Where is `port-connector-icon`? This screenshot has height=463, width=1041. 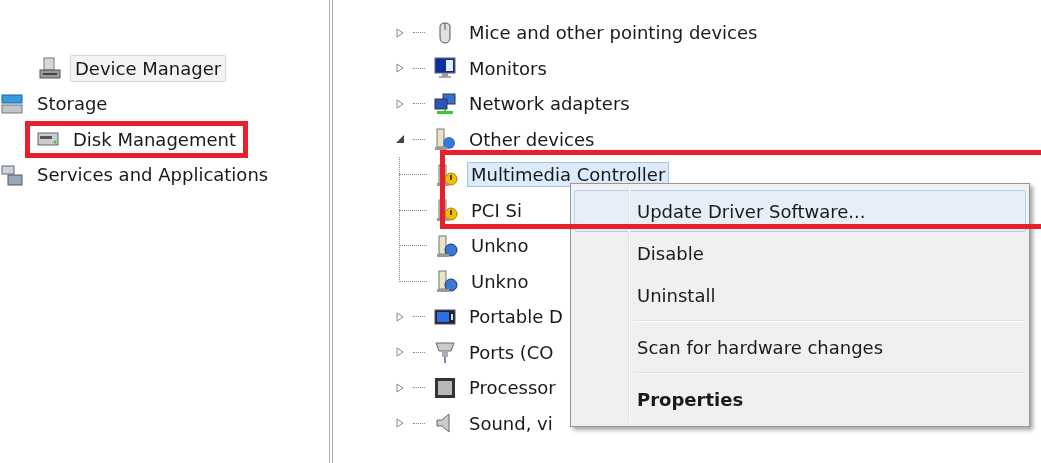 port-connector-icon is located at coordinates (445, 352).